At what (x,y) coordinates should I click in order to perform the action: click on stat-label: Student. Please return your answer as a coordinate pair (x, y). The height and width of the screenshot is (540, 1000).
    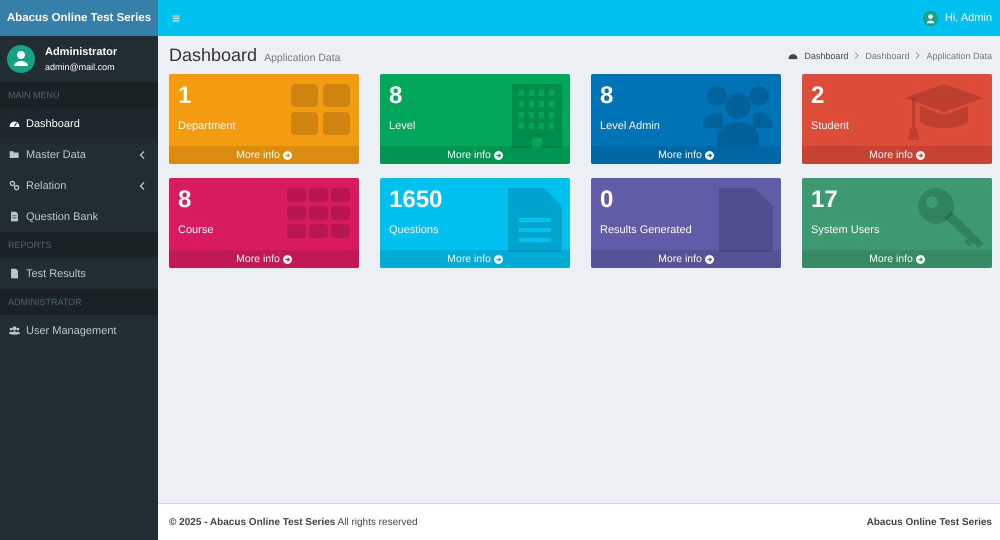
    Looking at the image, I should click on (830, 126).